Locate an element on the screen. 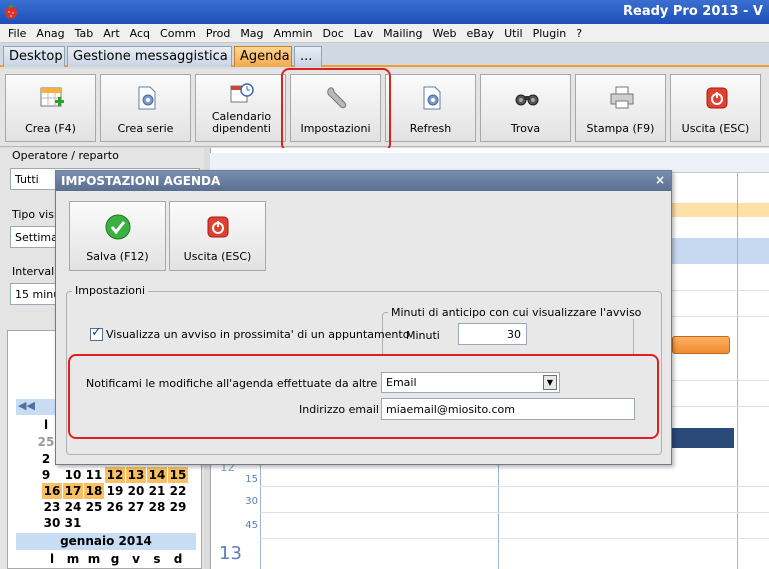 The height and width of the screenshot is (569, 769). weekday-cell: v is located at coordinates (136, 559).